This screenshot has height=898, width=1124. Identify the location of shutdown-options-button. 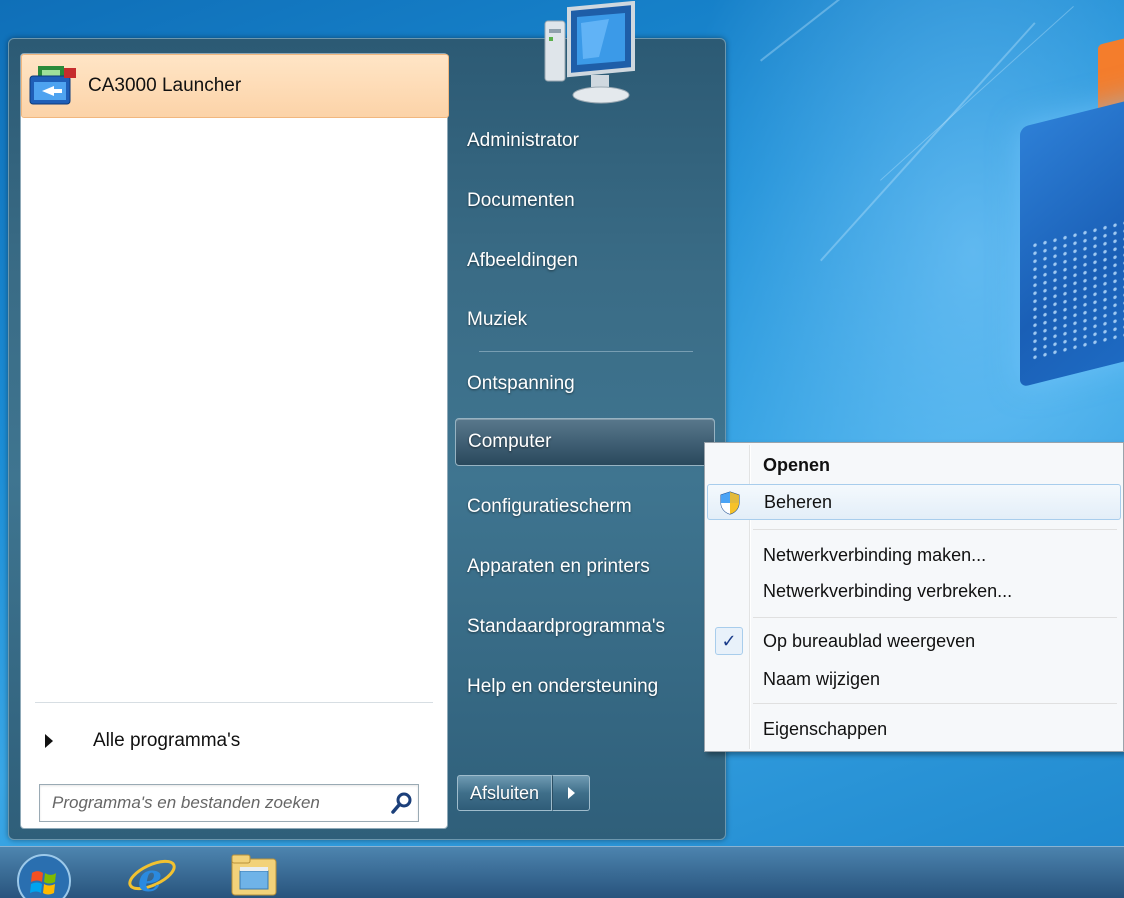
(571, 793).